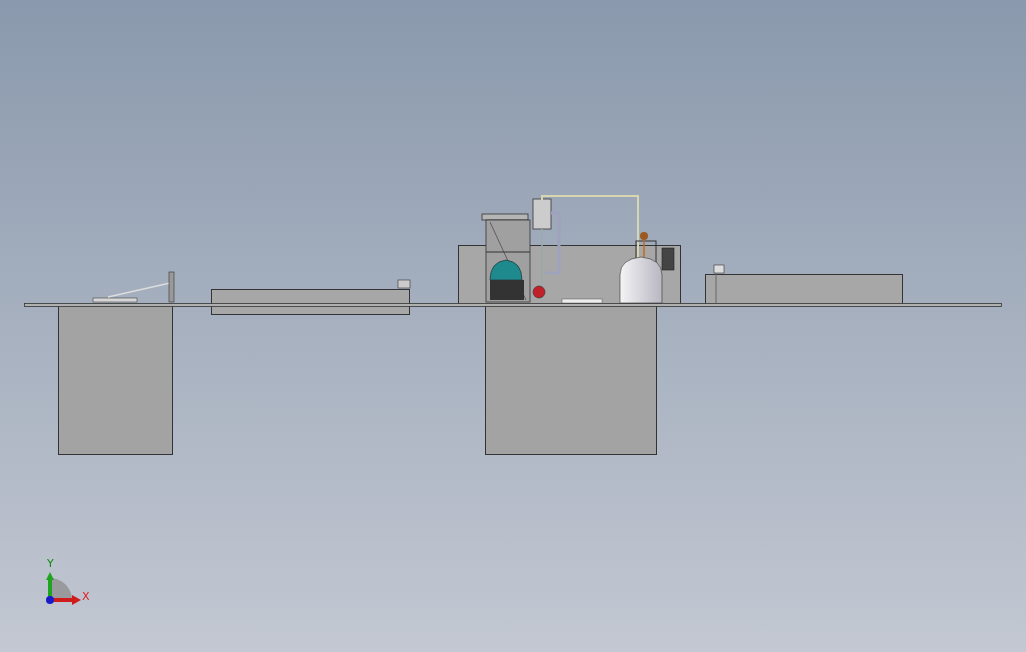 Image resolution: width=1026 pixels, height=652 pixels. I want to click on y-axis-label: Y, so click(50, 563).